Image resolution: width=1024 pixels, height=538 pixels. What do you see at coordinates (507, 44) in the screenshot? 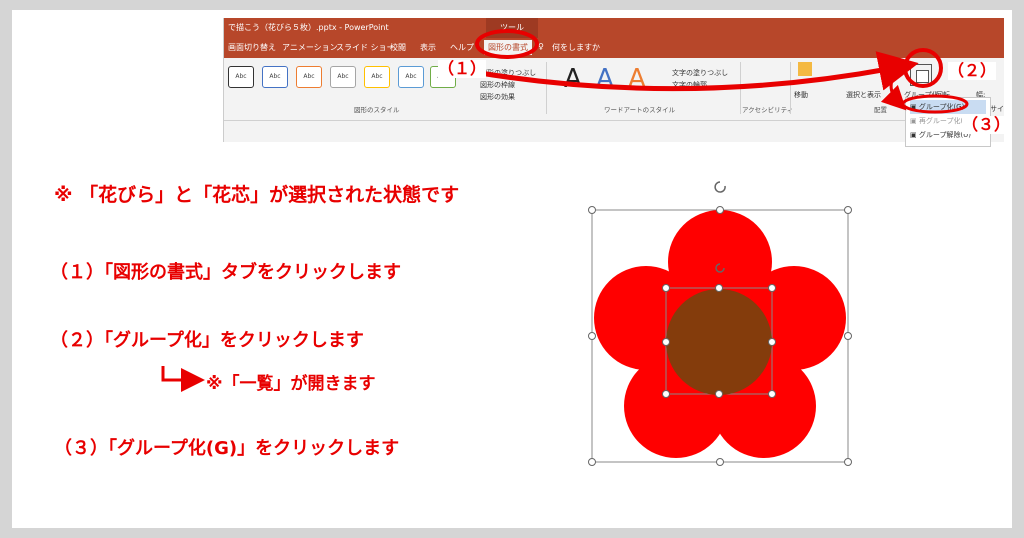
I see `highlight-shape-format-tab` at bounding box center [507, 44].